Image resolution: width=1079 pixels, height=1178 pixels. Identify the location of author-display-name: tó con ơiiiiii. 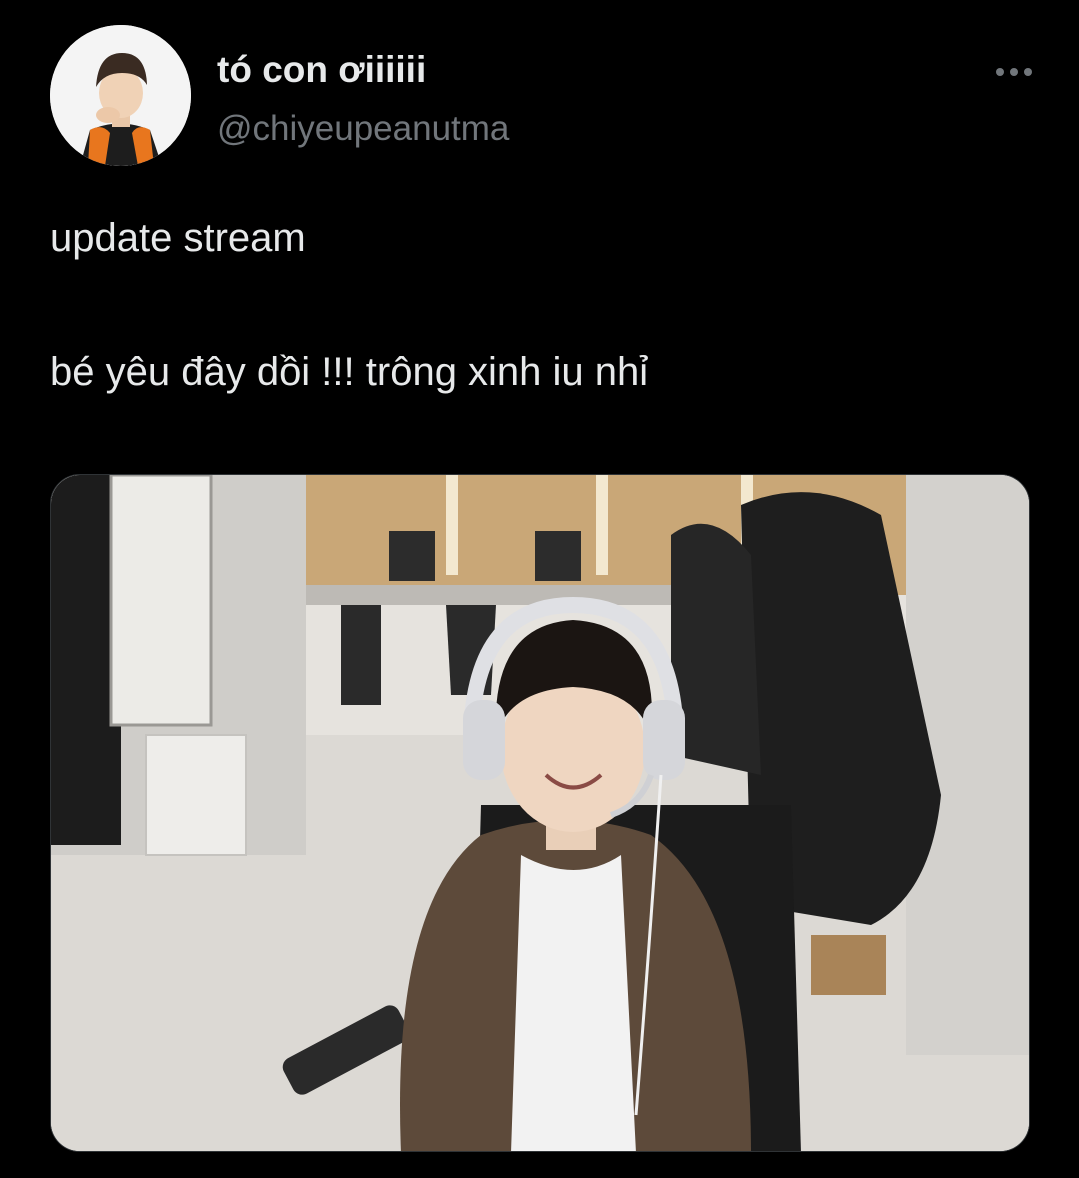
(321, 70).